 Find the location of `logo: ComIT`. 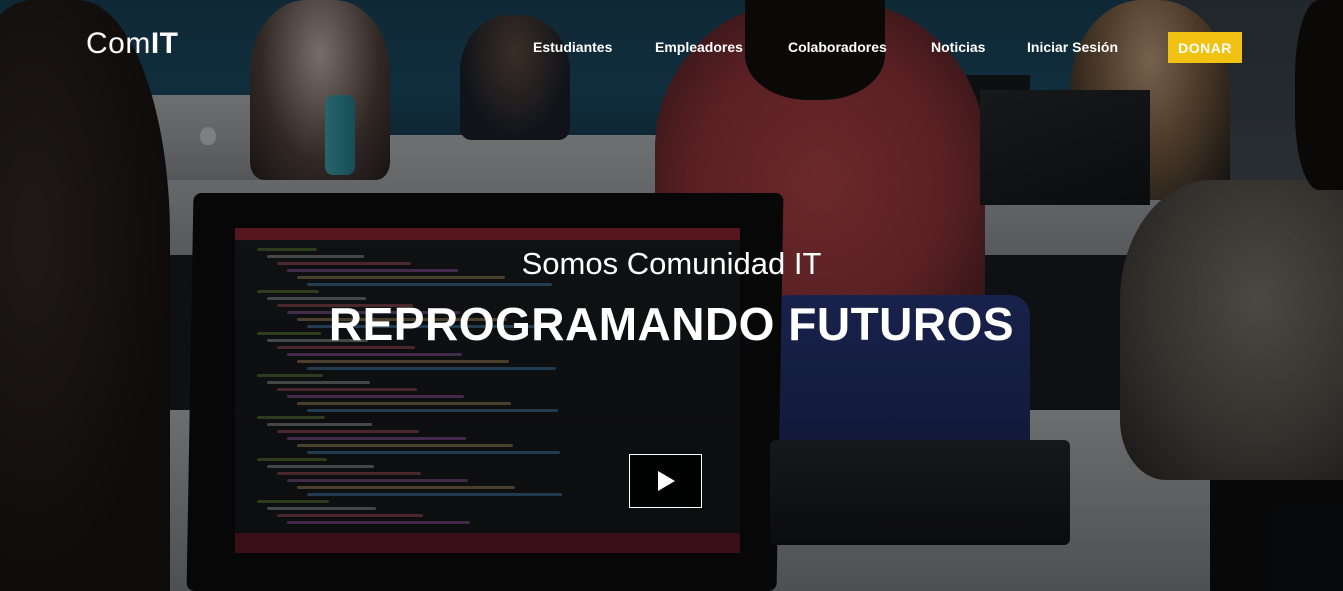

logo: ComIT is located at coordinates (132, 44).